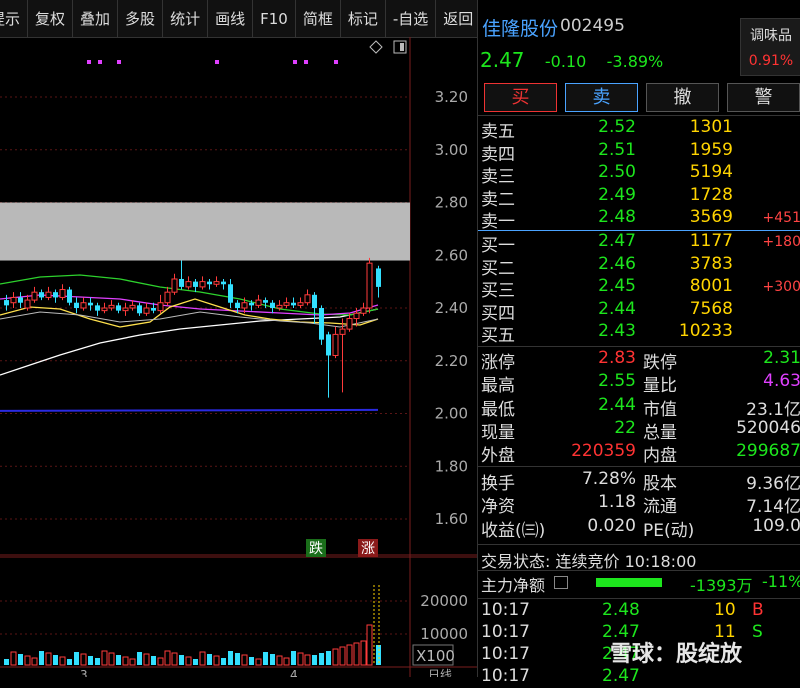 This screenshot has width=800, height=688. Describe the element at coordinates (617, 308) in the screenshot. I see `book-price: 2.44` at that location.